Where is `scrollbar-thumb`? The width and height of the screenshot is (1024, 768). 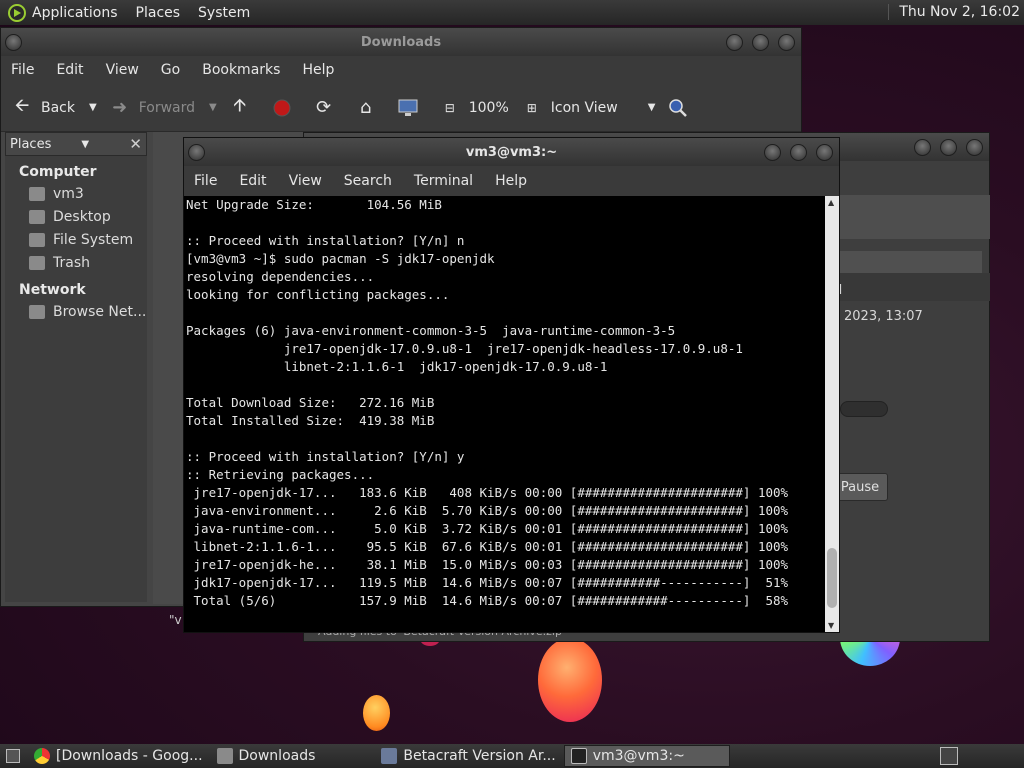 scrollbar-thumb is located at coordinates (832, 578).